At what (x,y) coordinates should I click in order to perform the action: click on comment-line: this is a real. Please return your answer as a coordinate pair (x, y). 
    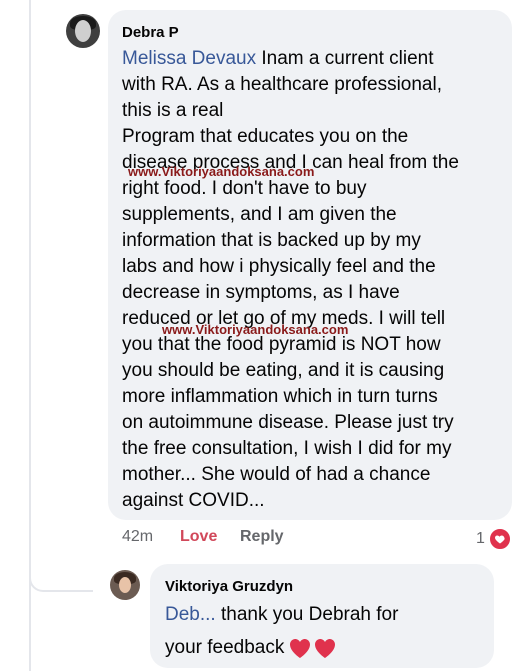
    Looking at the image, I should click on (173, 110).